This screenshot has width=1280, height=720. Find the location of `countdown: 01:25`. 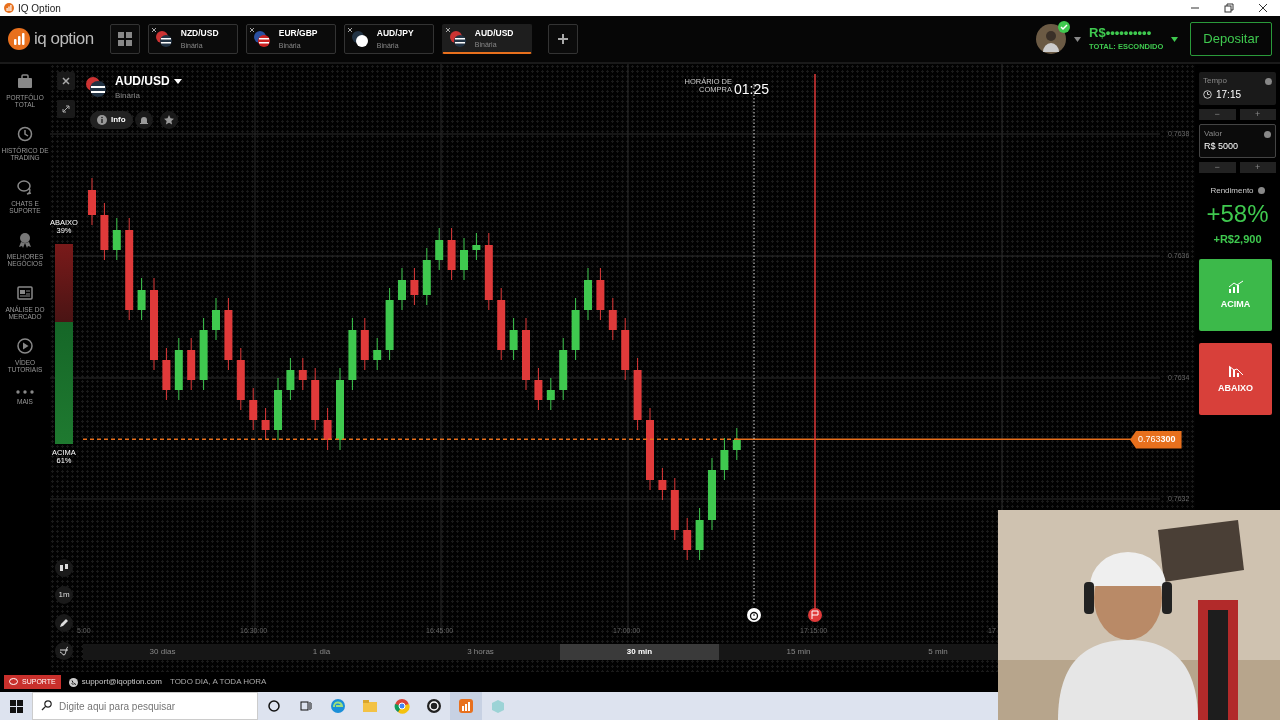

countdown: 01:25 is located at coordinates (752, 89).